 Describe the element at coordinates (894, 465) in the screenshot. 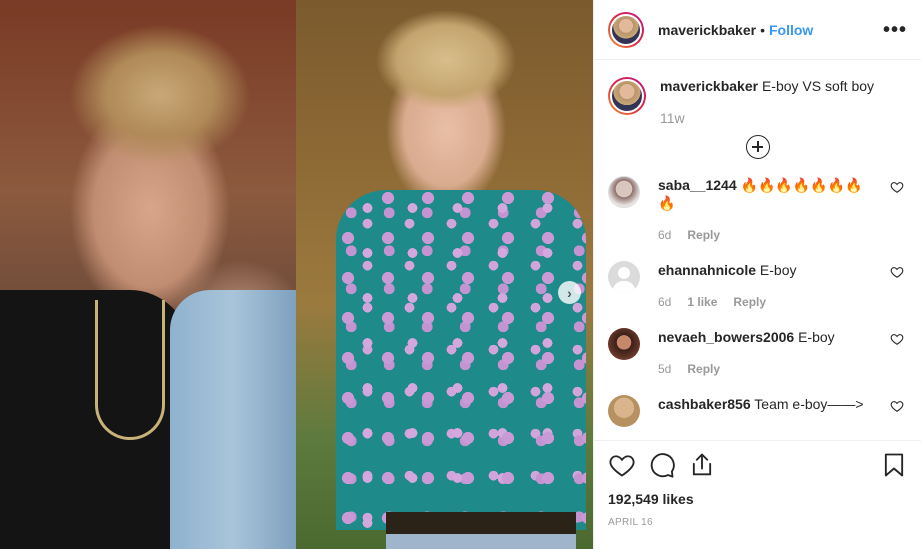

I see `bookmark-icon` at that location.